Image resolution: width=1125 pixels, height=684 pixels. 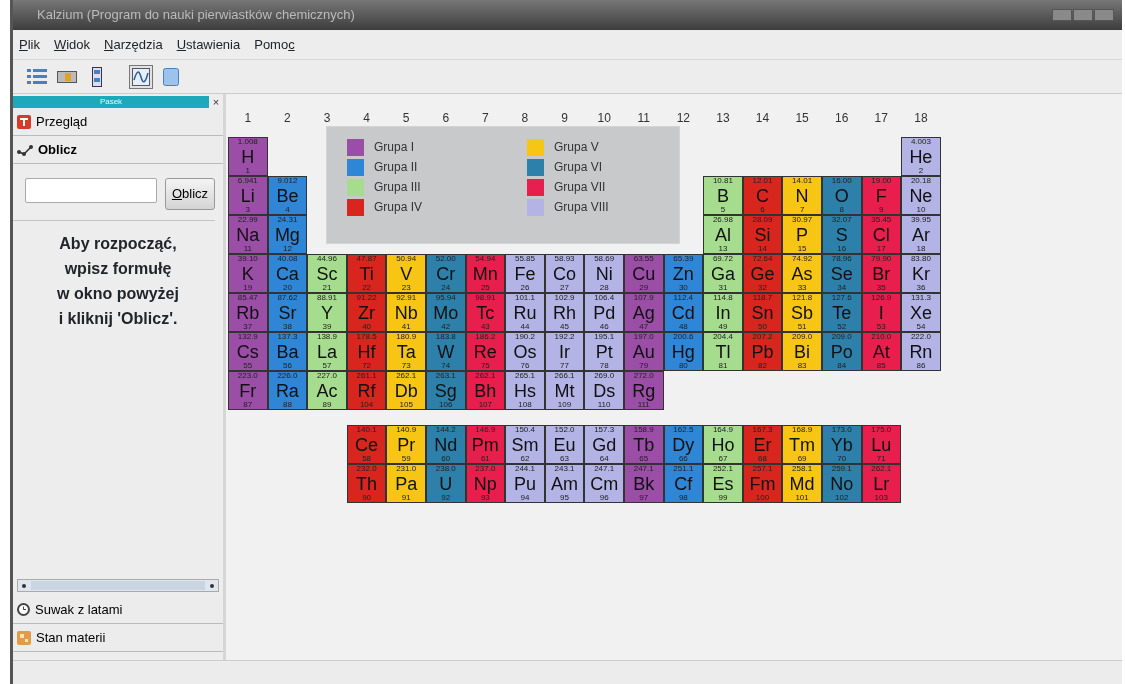 What do you see at coordinates (366, 483) in the screenshot?
I see `element-cell: 232.0 Th 90` at bounding box center [366, 483].